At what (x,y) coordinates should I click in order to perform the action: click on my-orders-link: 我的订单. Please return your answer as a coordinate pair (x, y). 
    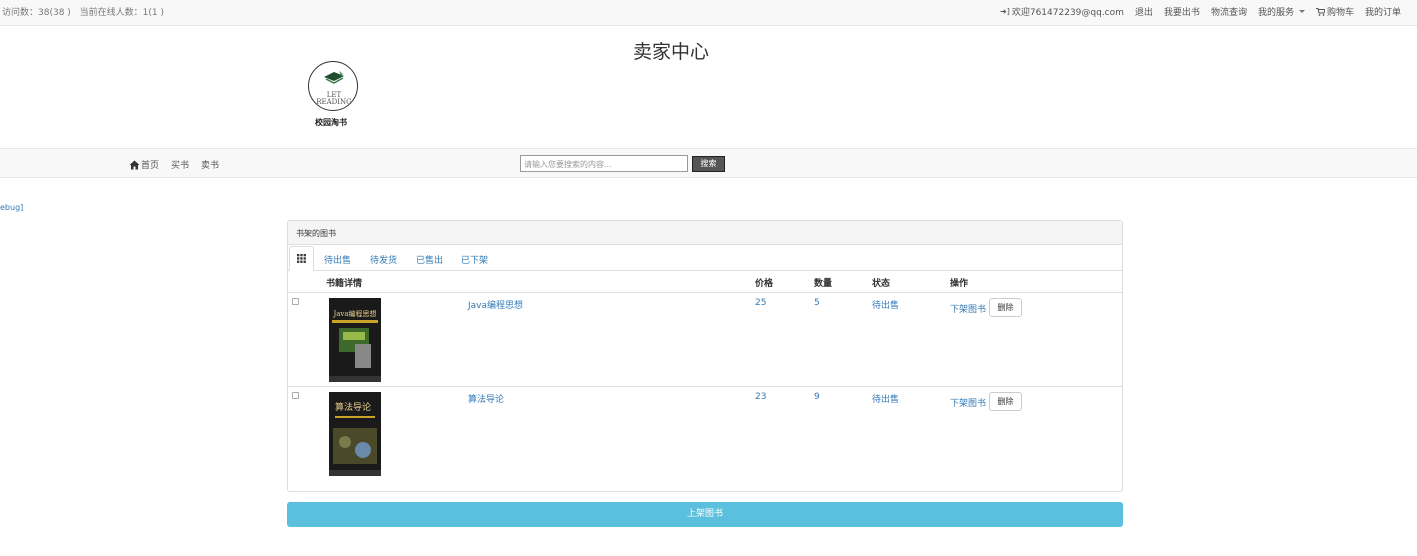
    Looking at the image, I should click on (1383, 11).